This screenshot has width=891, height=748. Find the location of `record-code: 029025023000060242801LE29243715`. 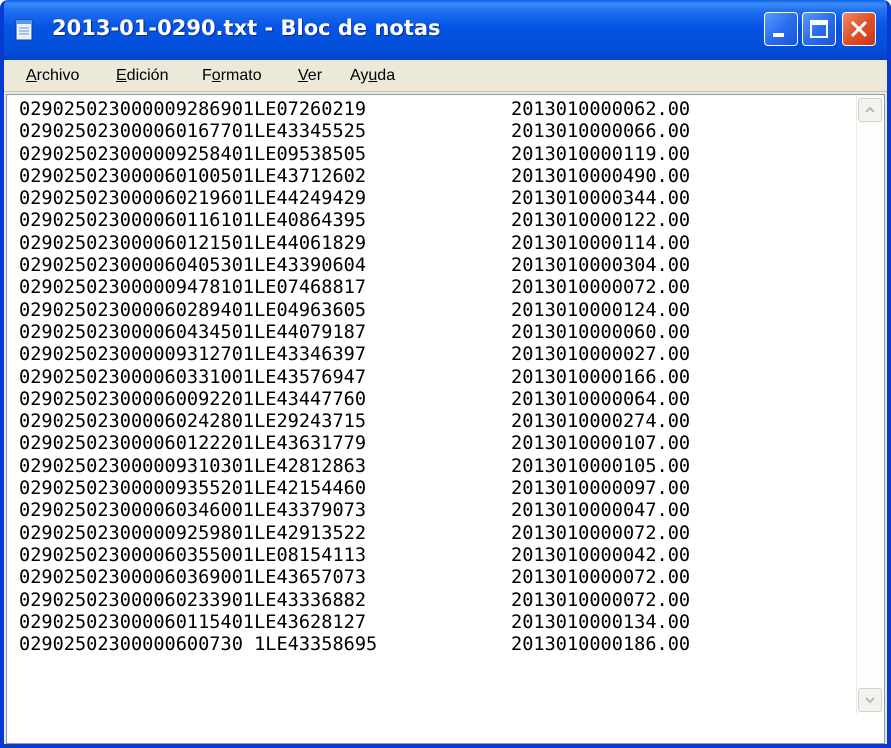

record-code: 029025023000060242801LE29243715 is located at coordinates (193, 422).